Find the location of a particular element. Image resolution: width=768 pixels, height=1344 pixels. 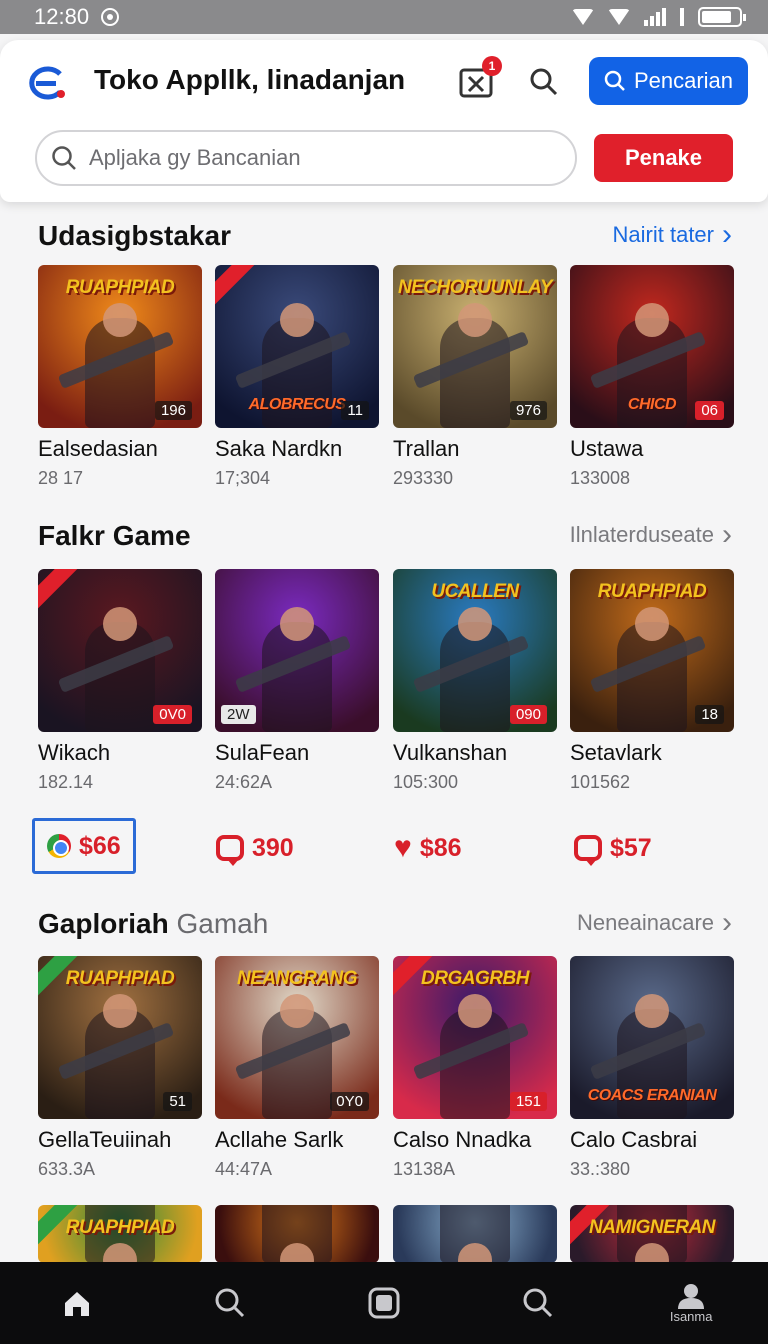

price-button: $57 is located at coordinates (613, 848).